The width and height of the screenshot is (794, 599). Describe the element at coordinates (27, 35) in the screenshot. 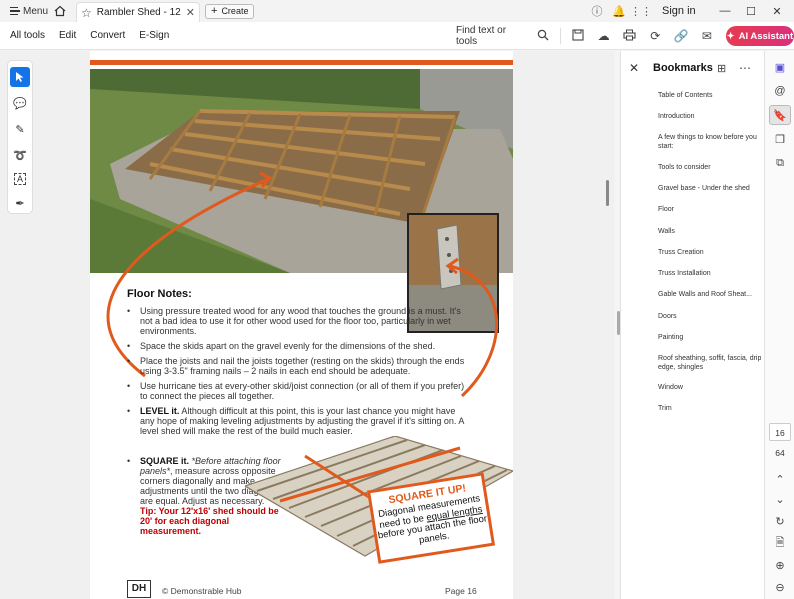

I see `menu-all-tools: All tools` at that location.